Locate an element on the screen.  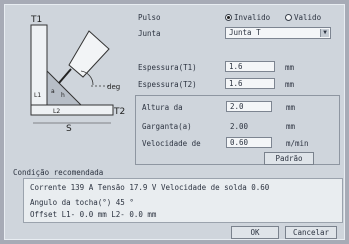
speed-input: 0.60 is located at coordinates (249, 142).